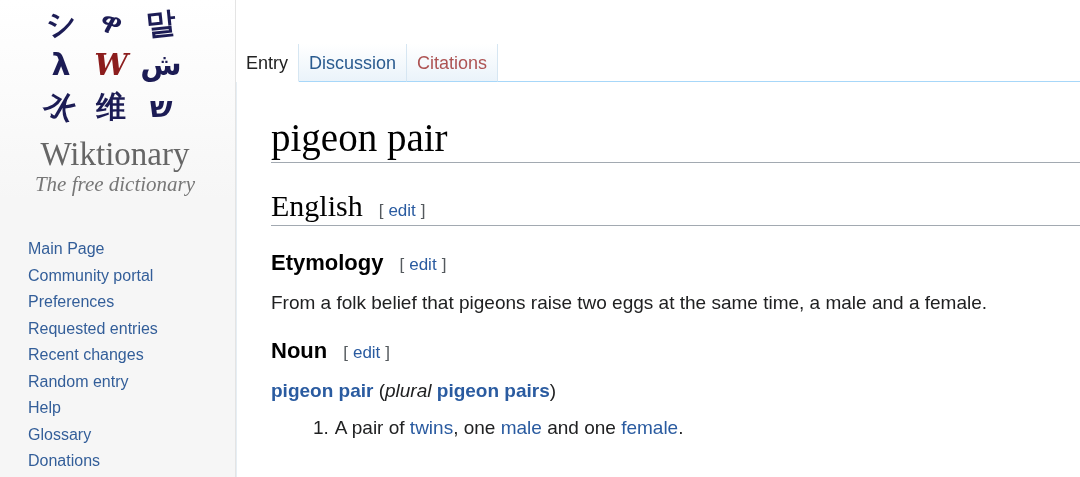  Describe the element at coordinates (78, 381) in the screenshot. I see `sidebar-link: Random entry` at that location.